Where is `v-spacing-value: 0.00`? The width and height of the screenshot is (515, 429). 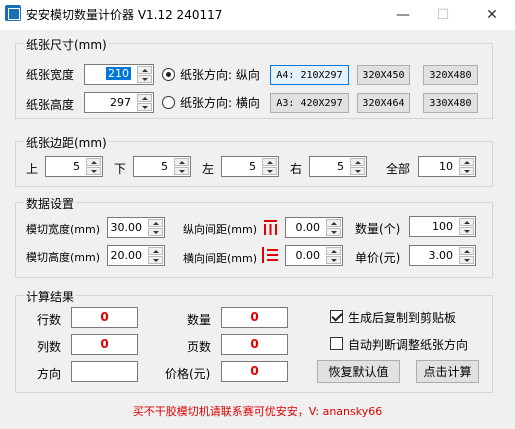 v-spacing-value: 0.00 is located at coordinates (308, 227).